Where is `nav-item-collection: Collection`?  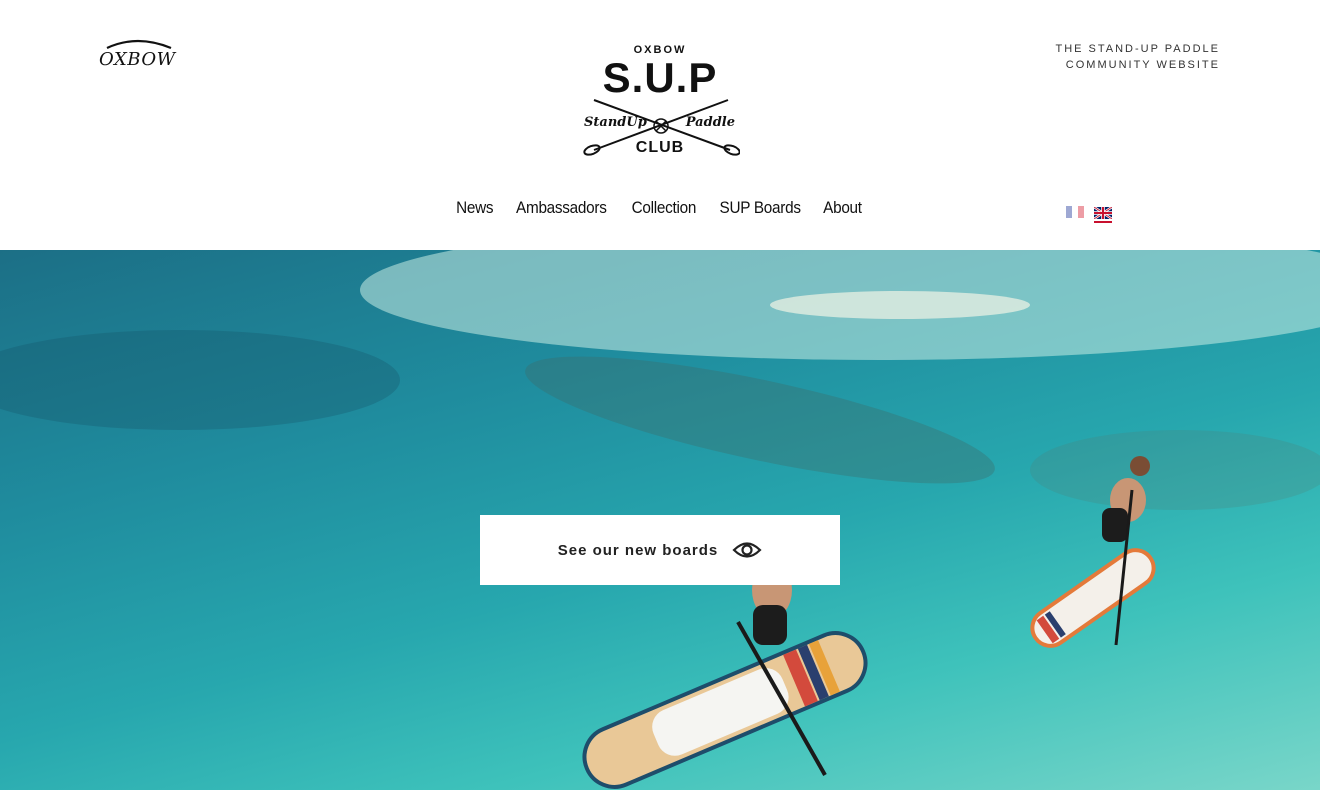 nav-item-collection: Collection is located at coordinates (663, 208).